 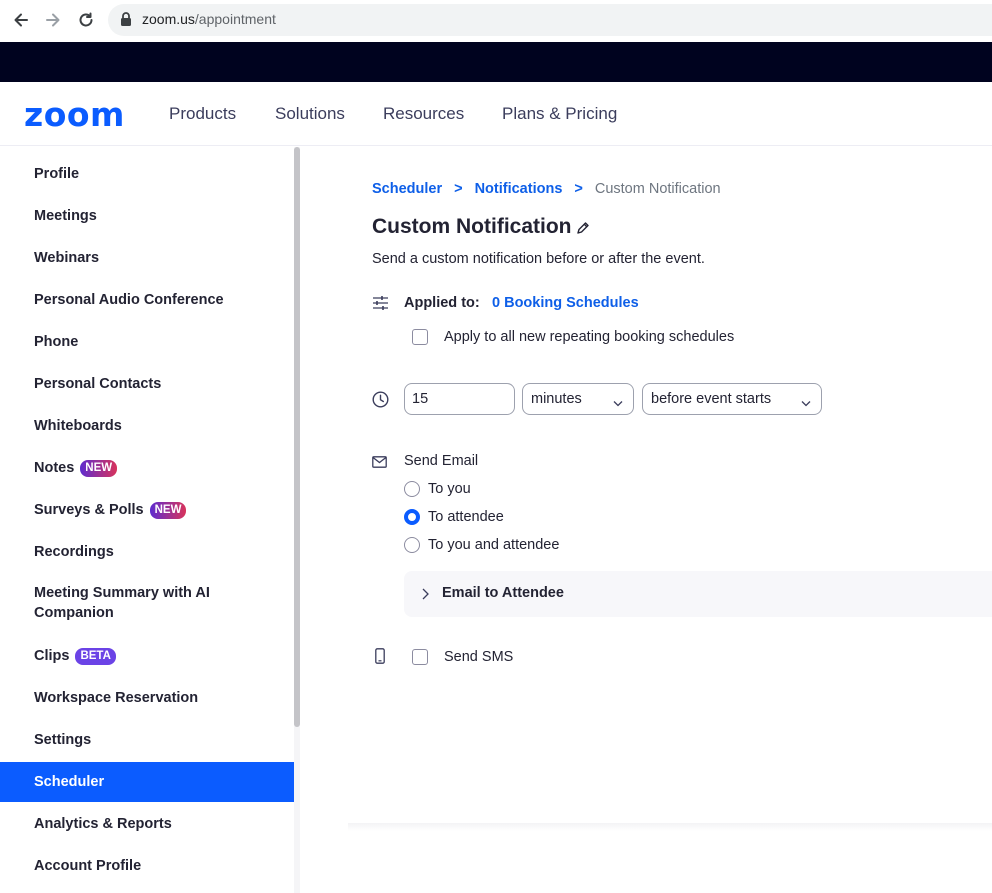 What do you see at coordinates (310, 114) in the screenshot?
I see `nav-solutions: Solutions` at bounding box center [310, 114].